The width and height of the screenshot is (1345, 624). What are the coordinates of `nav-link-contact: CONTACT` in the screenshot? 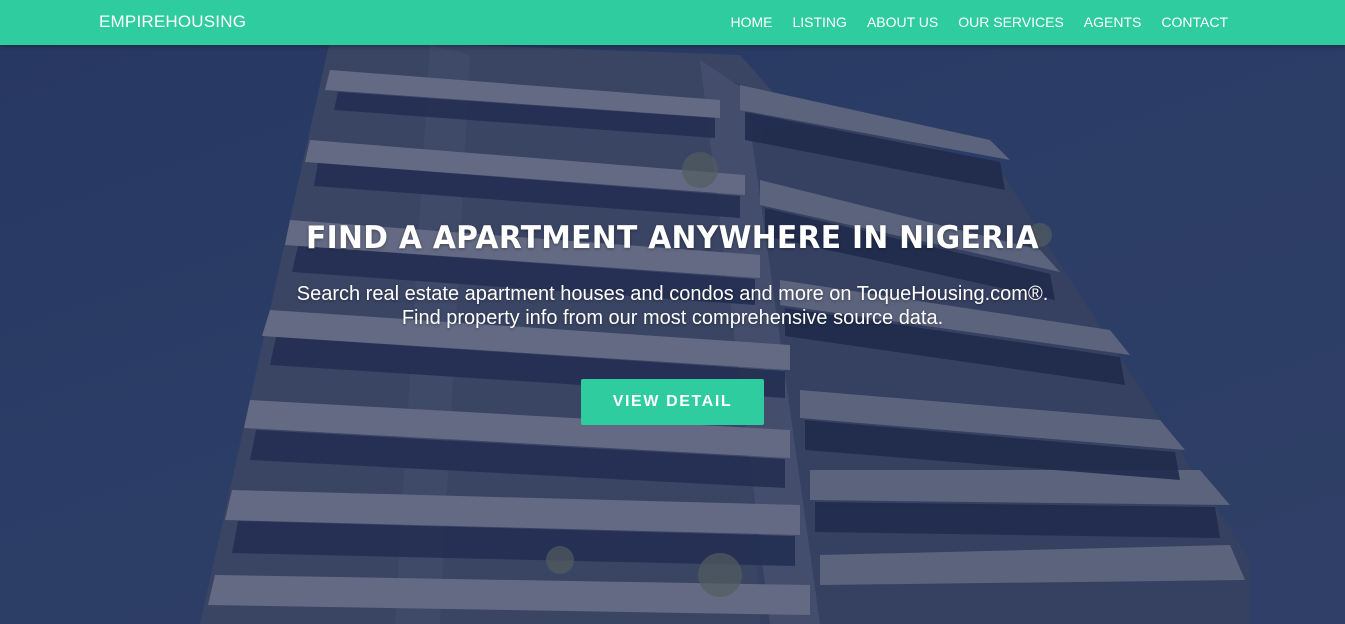 It's located at (1194, 22).